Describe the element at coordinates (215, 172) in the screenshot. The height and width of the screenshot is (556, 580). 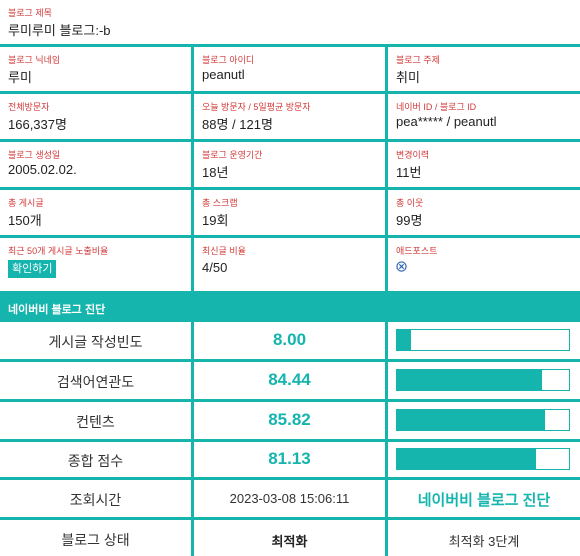
I see `operating-period-value: 18년` at that location.